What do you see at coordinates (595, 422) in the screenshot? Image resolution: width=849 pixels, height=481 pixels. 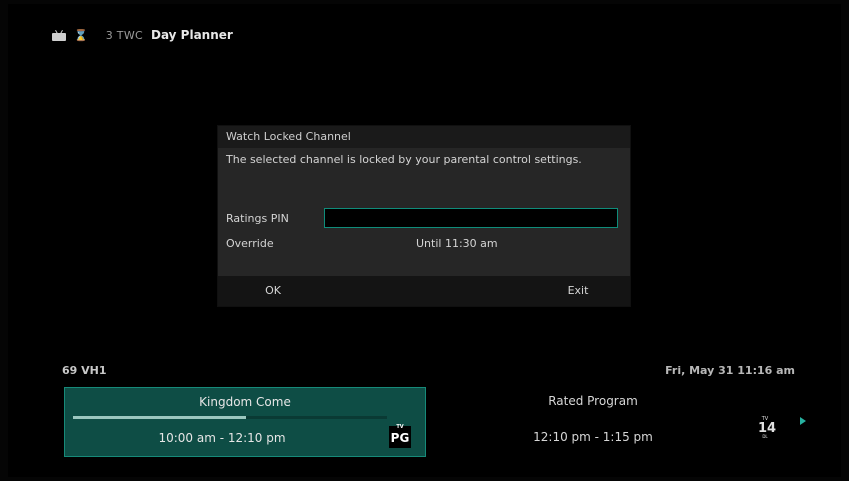 I see `next-program: Rated Program 12:10 pm - 1:15 pm` at bounding box center [595, 422].